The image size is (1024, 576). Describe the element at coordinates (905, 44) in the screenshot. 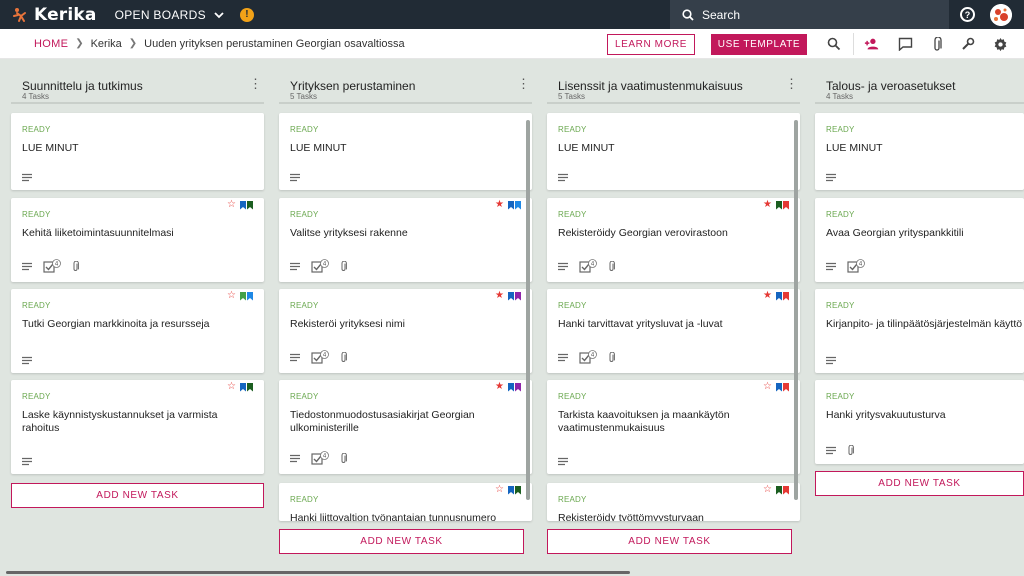

I see `chat-icon` at that location.